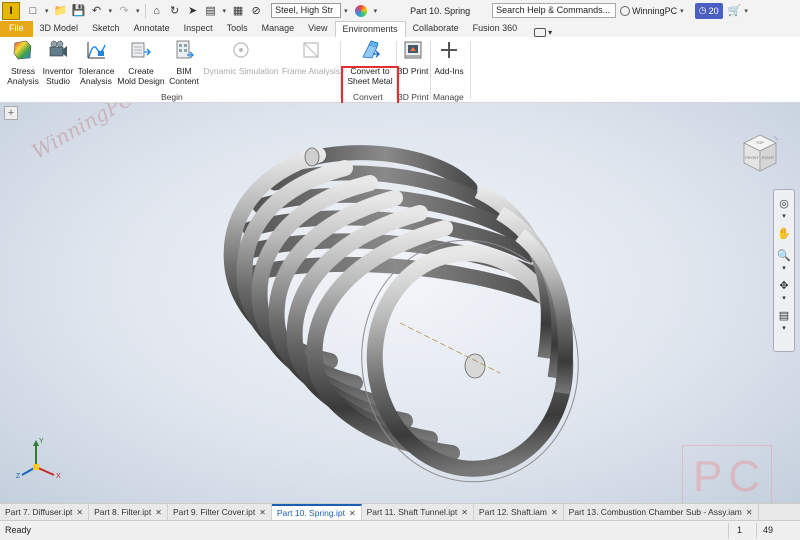  What do you see at coordinates (61, 11) in the screenshot?
I see `open-folder-icon: 📁` at bounding box center [61, 11].